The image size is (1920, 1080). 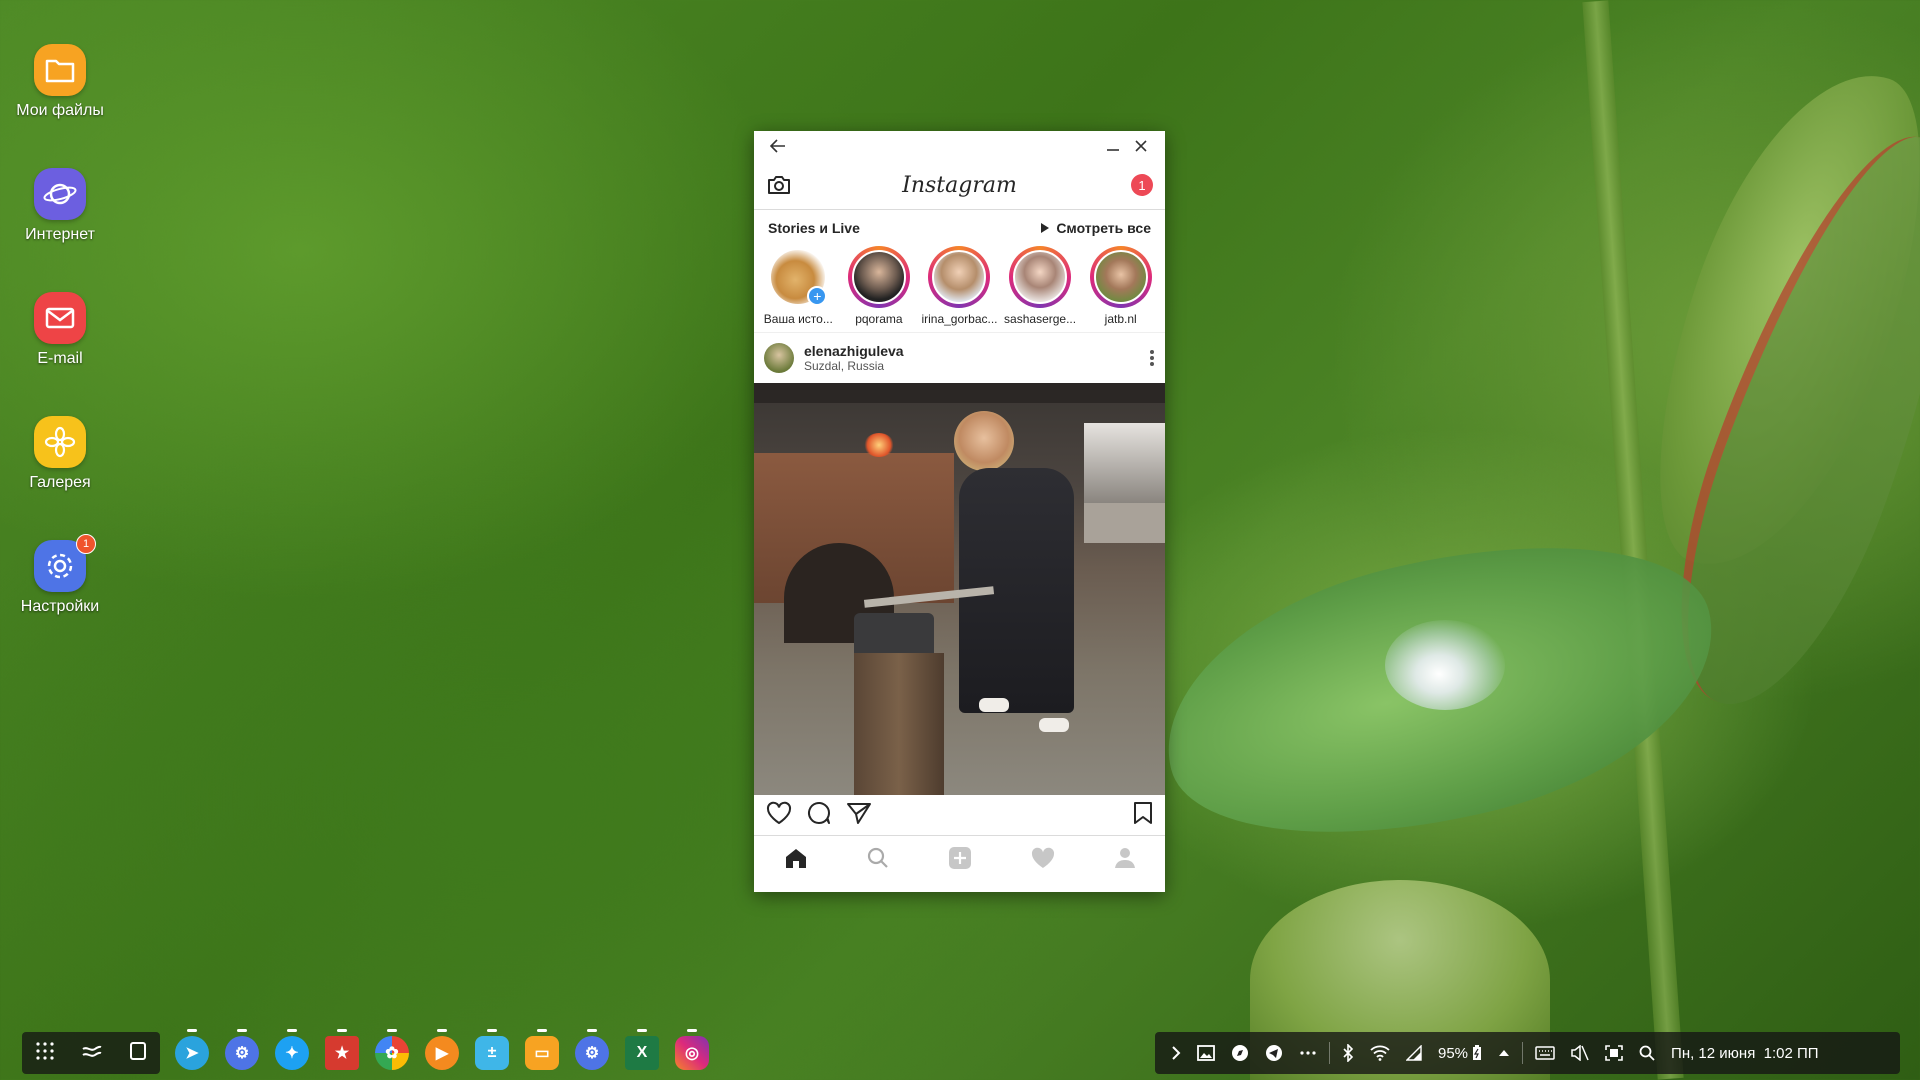 What do you see at coordinates (542, 1052) in the screenshot?
I see `dock-app-my-files: ▭` at bounding box center [542, 1052].